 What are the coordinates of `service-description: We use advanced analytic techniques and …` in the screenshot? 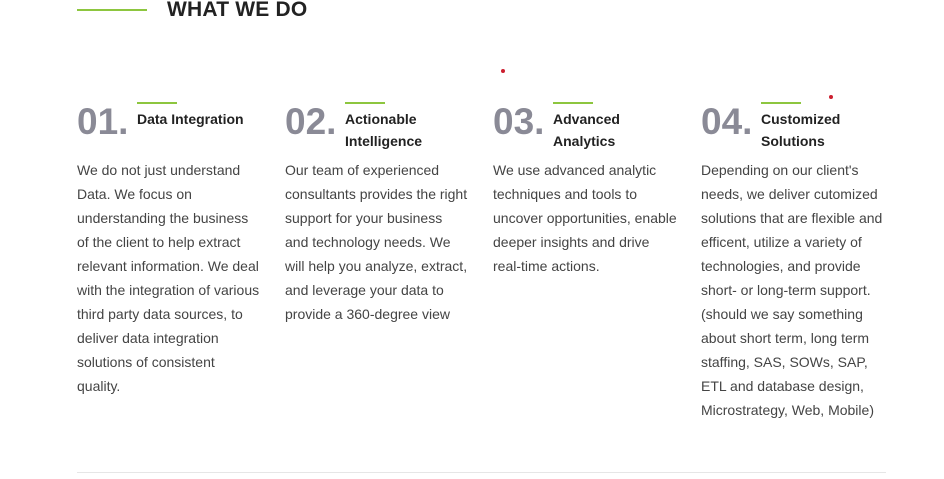 It's located at (585, 218).